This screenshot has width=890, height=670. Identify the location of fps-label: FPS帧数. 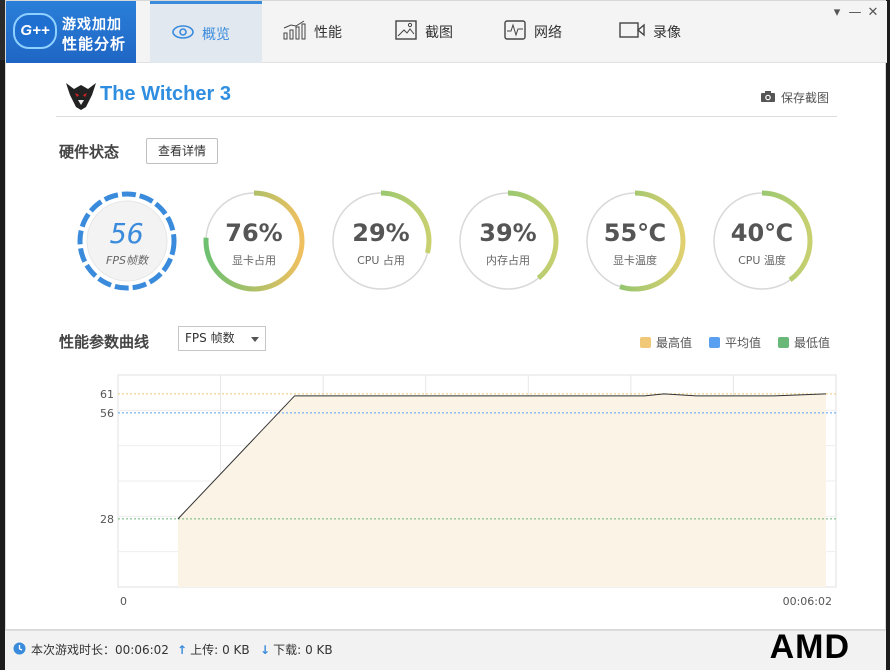
(127, 260).